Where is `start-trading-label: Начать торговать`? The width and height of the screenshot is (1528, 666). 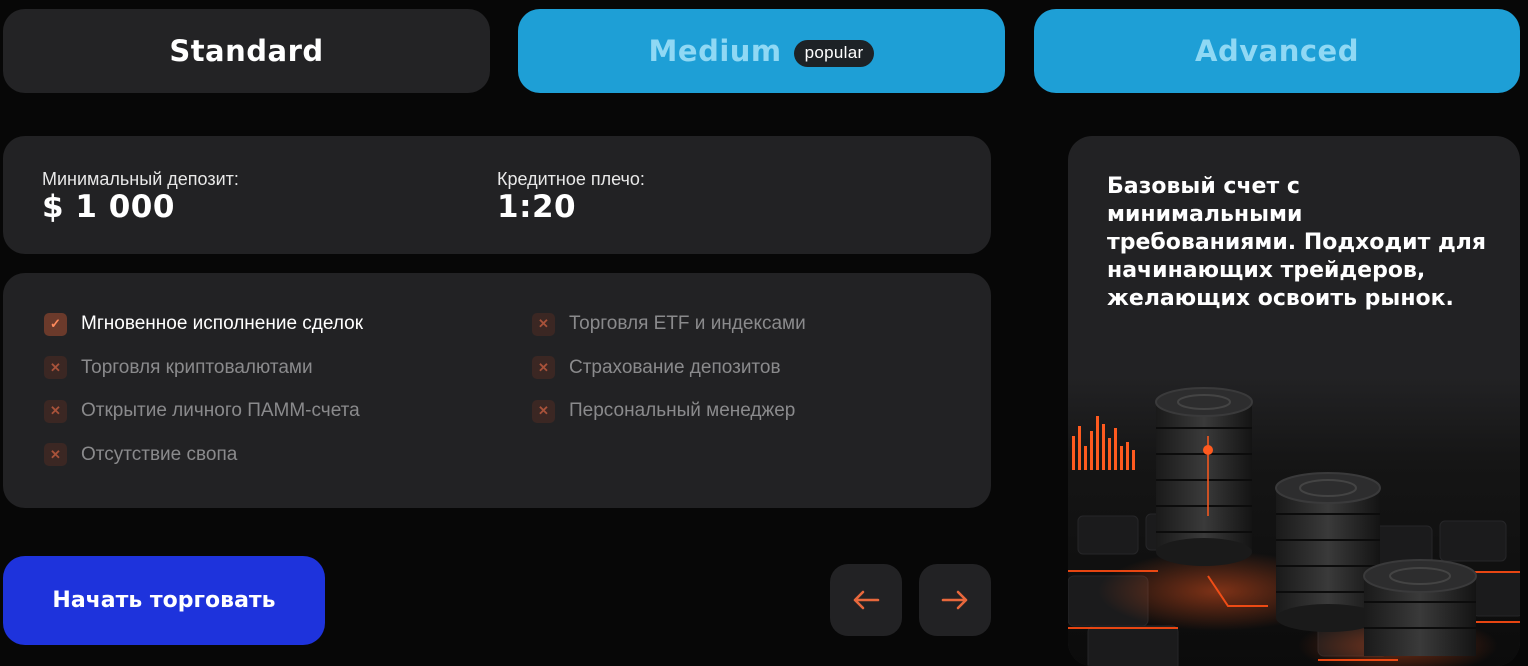 start-trading-label: Начать торговать is located at coordinates (164, 600).